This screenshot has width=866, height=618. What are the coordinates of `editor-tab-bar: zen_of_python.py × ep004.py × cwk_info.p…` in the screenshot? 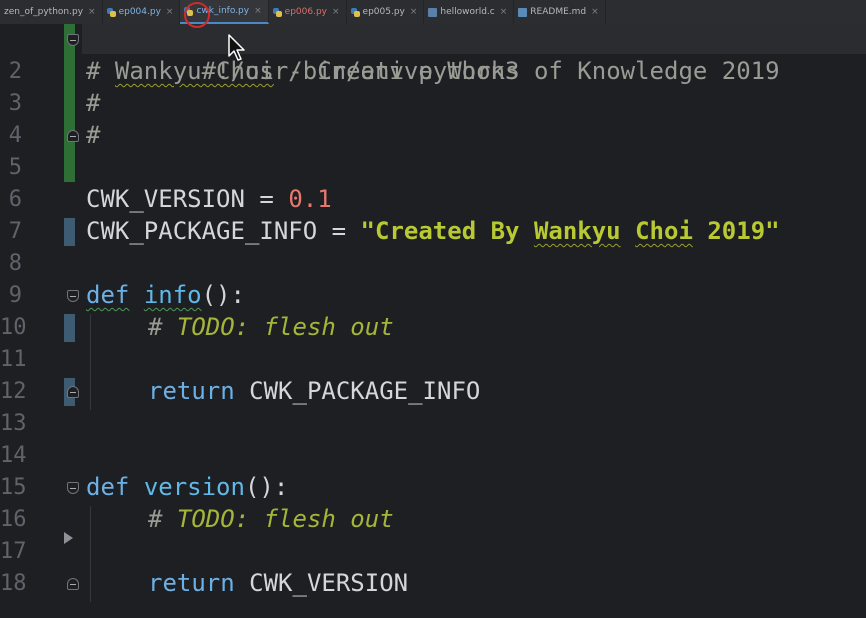 It's located at (433, 12).